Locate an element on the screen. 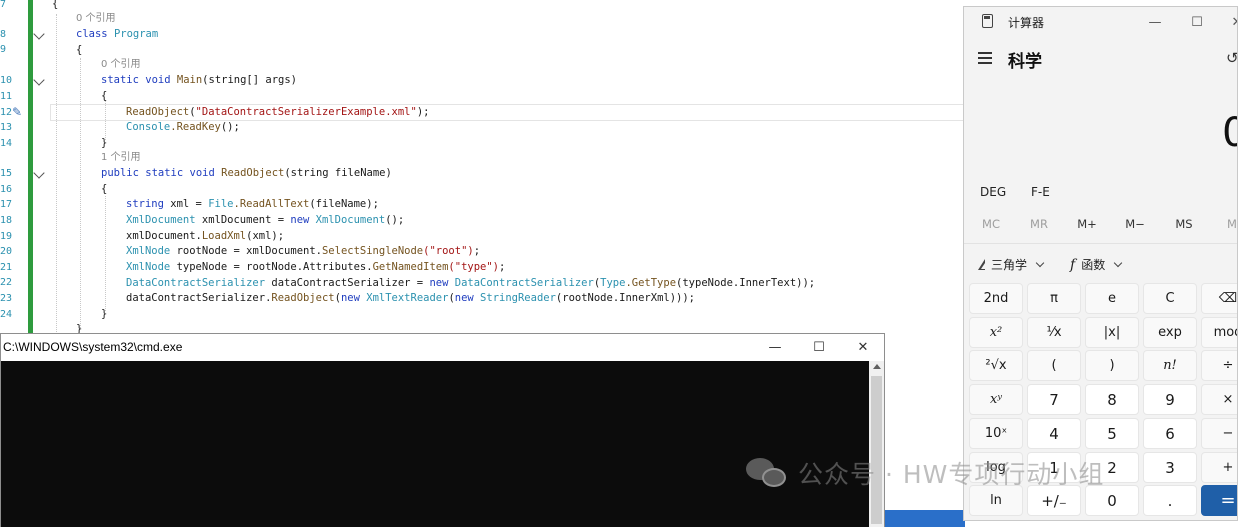 The image size is (1238, 527). chevron-down-icon is located at coordinates (1118, 263).